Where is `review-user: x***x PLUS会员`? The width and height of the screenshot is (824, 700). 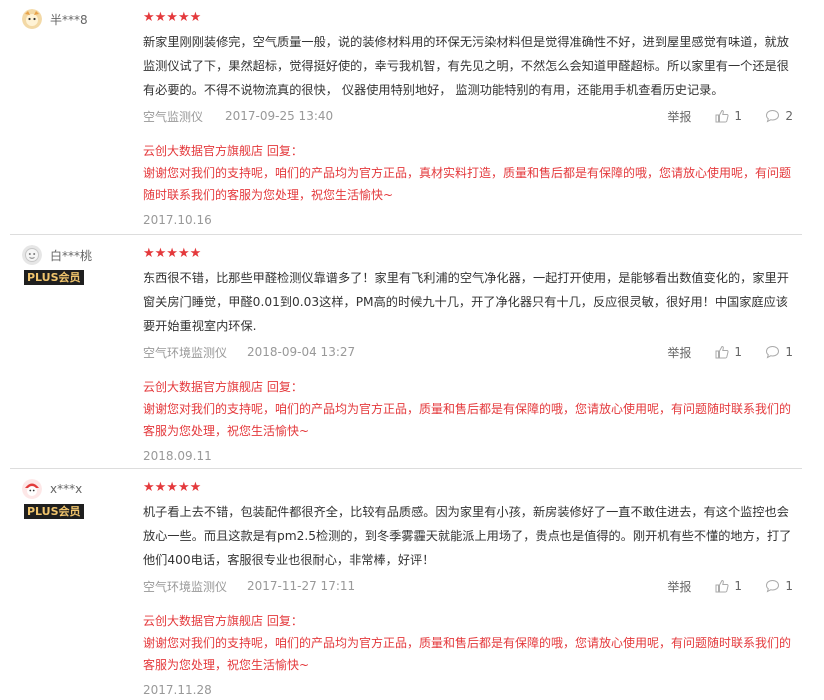 review-user: x***x PLUS会员 is located at coordinates (77, 498).